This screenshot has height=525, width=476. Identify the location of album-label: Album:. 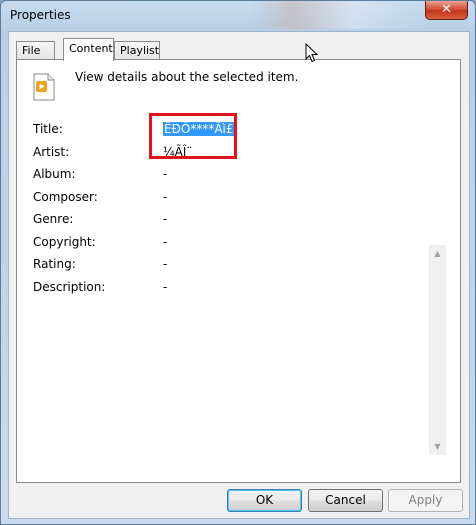
(54, 174).